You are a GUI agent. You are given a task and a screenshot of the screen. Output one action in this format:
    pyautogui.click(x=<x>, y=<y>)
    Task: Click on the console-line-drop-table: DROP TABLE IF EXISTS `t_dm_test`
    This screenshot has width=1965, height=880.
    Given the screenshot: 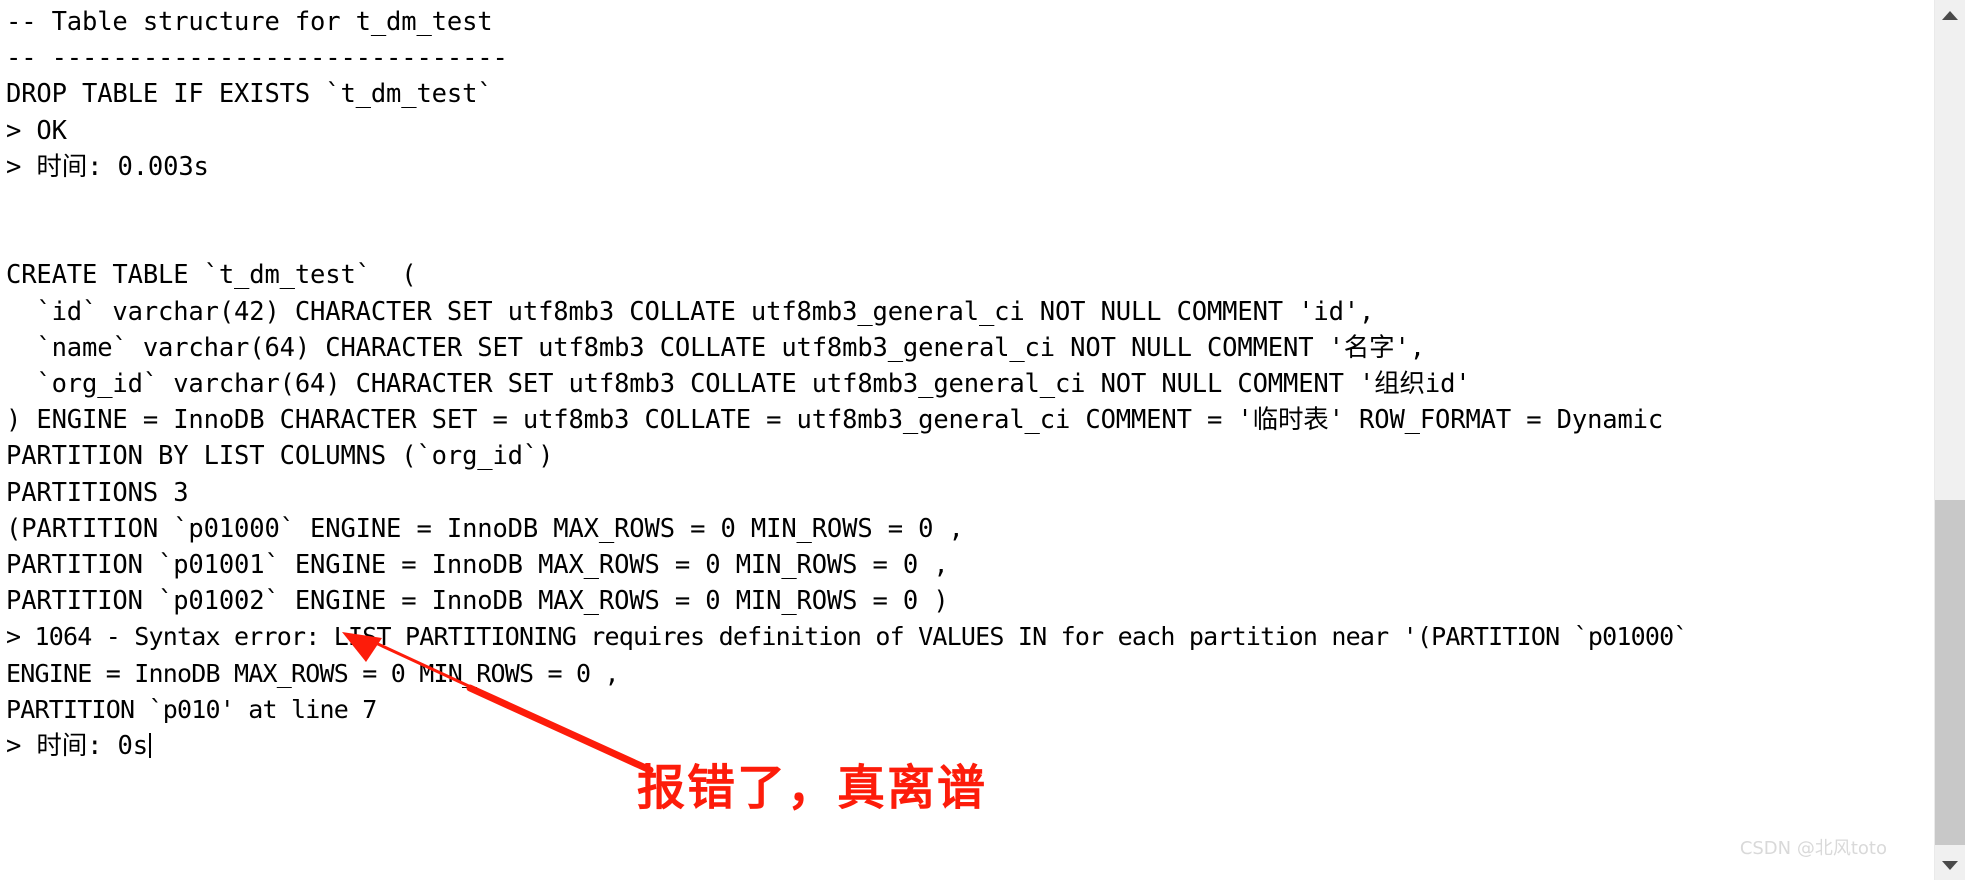 What is the action you would take?
    pyautogui.click(x=249, y=94)
    